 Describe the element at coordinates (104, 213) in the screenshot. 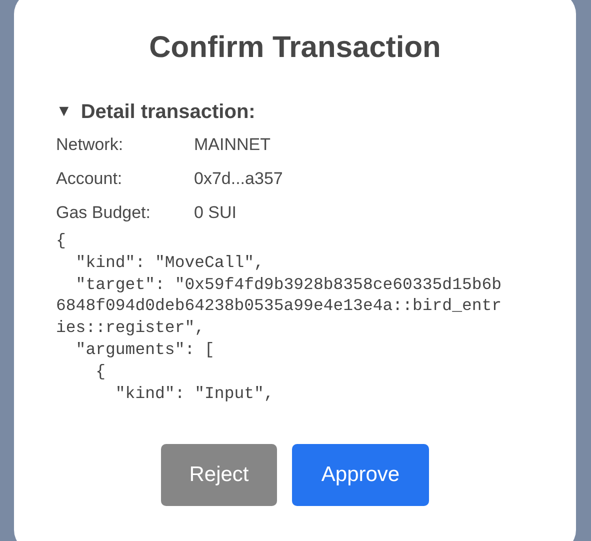

I see `field-label: Gas Budget:` at that location.